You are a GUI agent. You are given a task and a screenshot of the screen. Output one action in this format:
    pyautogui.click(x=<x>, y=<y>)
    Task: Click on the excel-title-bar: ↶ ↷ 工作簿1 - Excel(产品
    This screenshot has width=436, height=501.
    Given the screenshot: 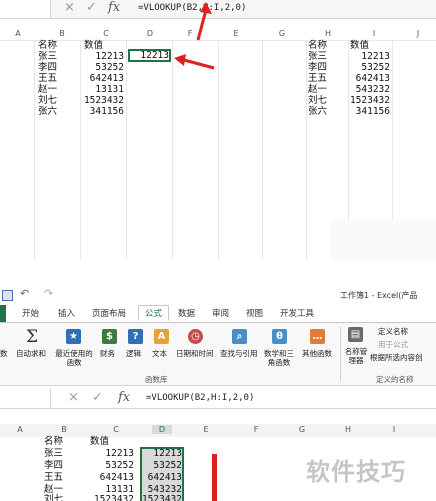 What is the action you would take?
    pyautogui.click(x=218, y=295)
    